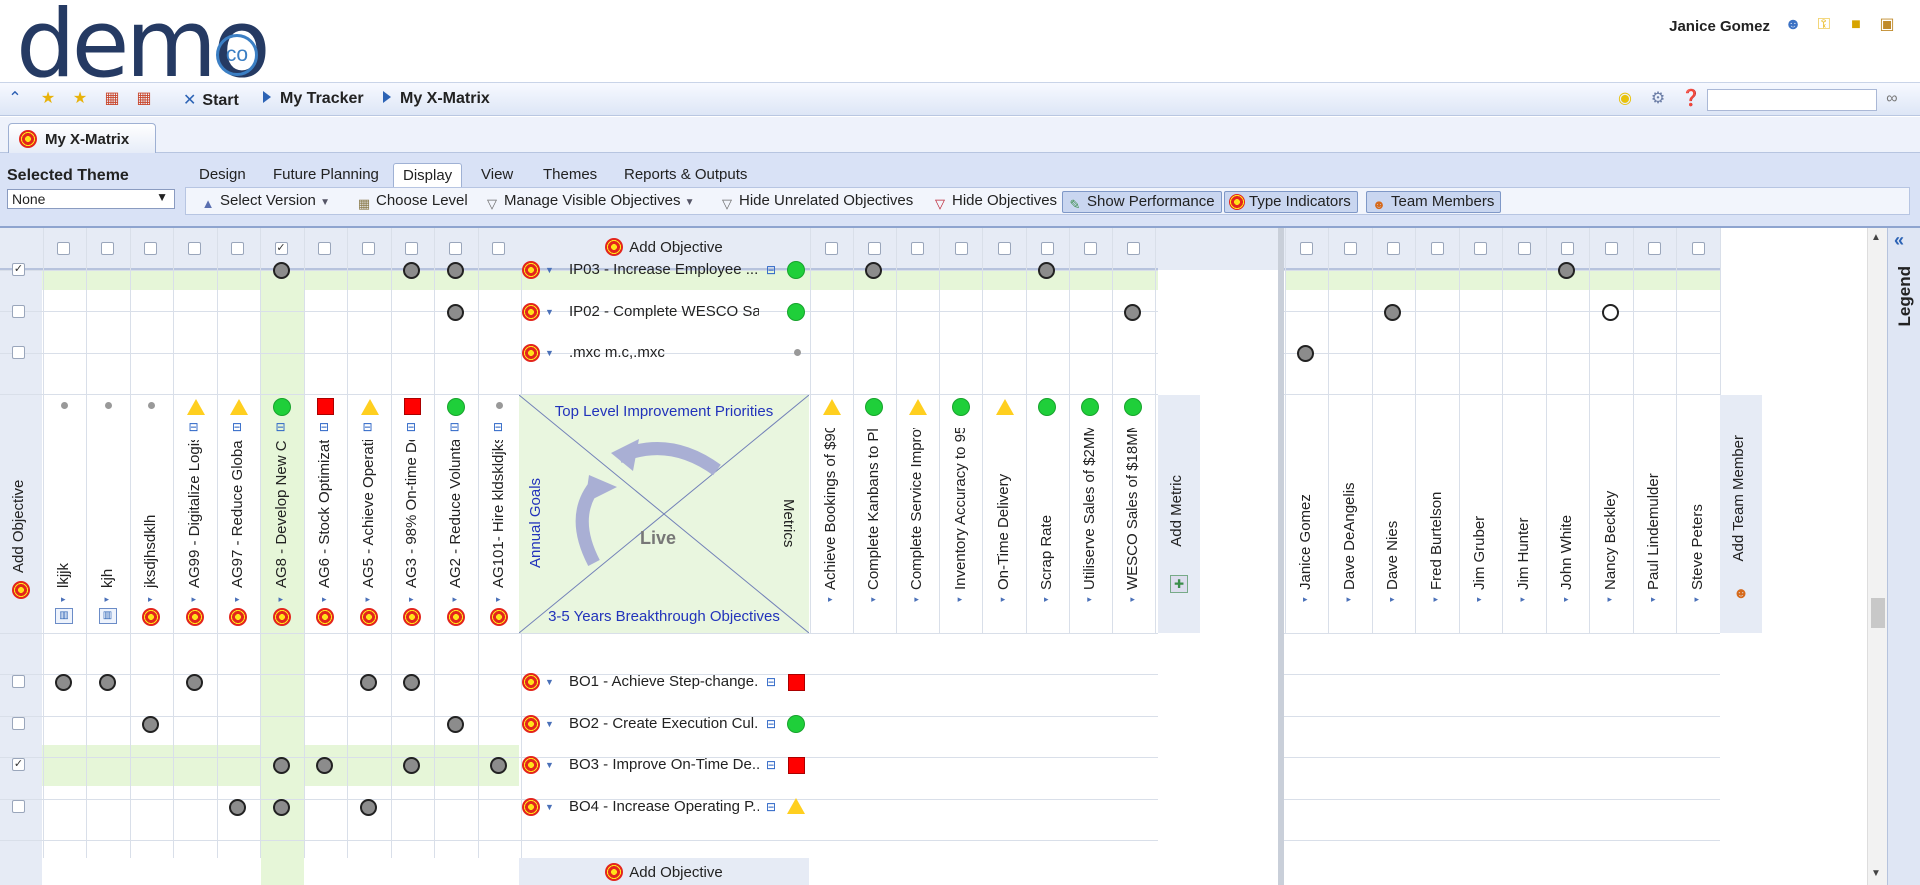  What do you see at coordinates (63, 514) in the screenshot?
I see `annual-goal-title: lkjjk` at bounding box center [63, 514].